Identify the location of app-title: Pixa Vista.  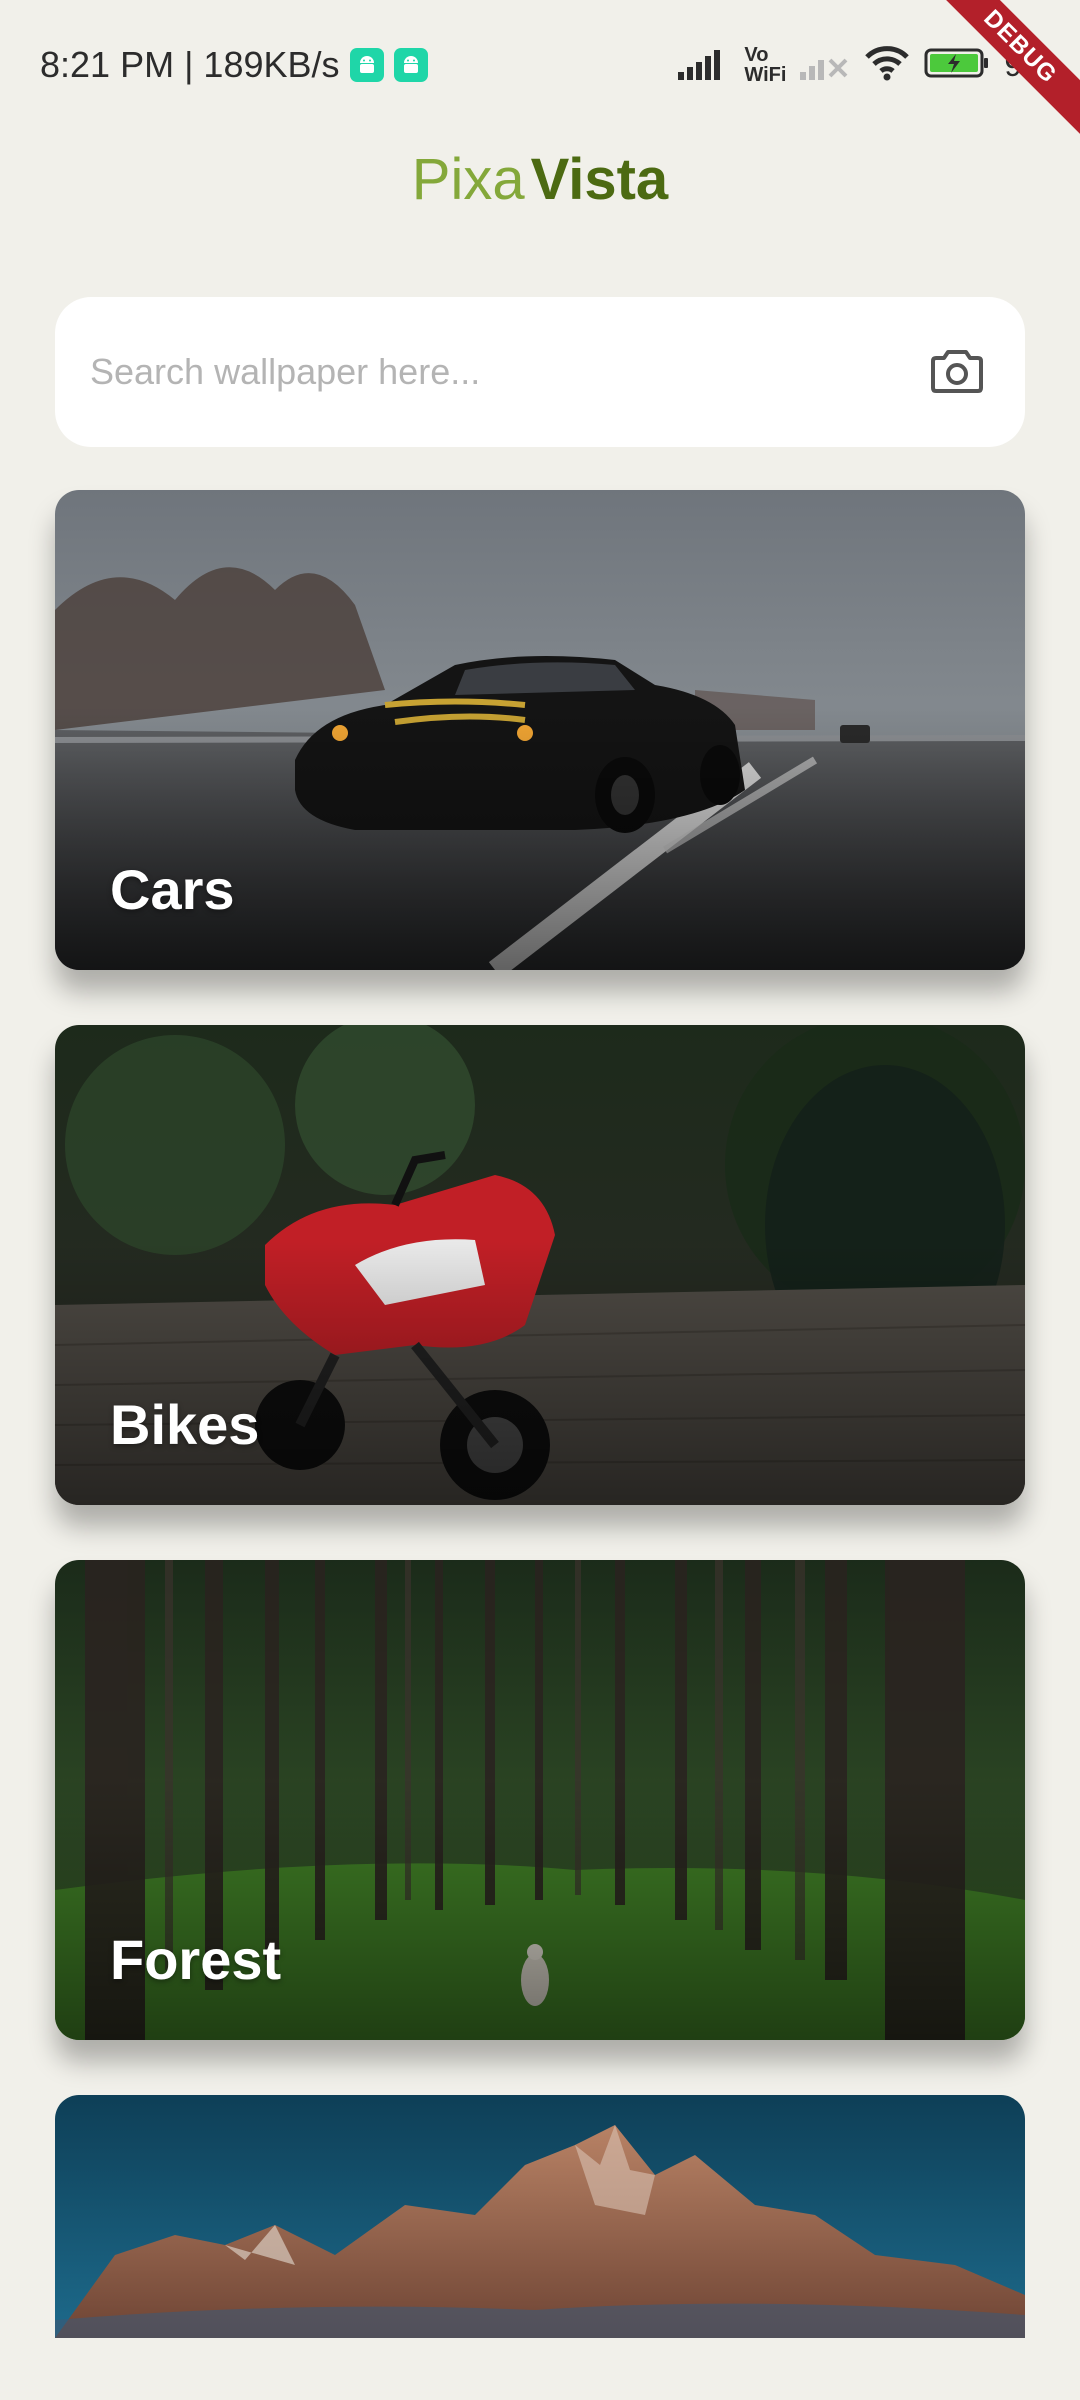
(540, 180).